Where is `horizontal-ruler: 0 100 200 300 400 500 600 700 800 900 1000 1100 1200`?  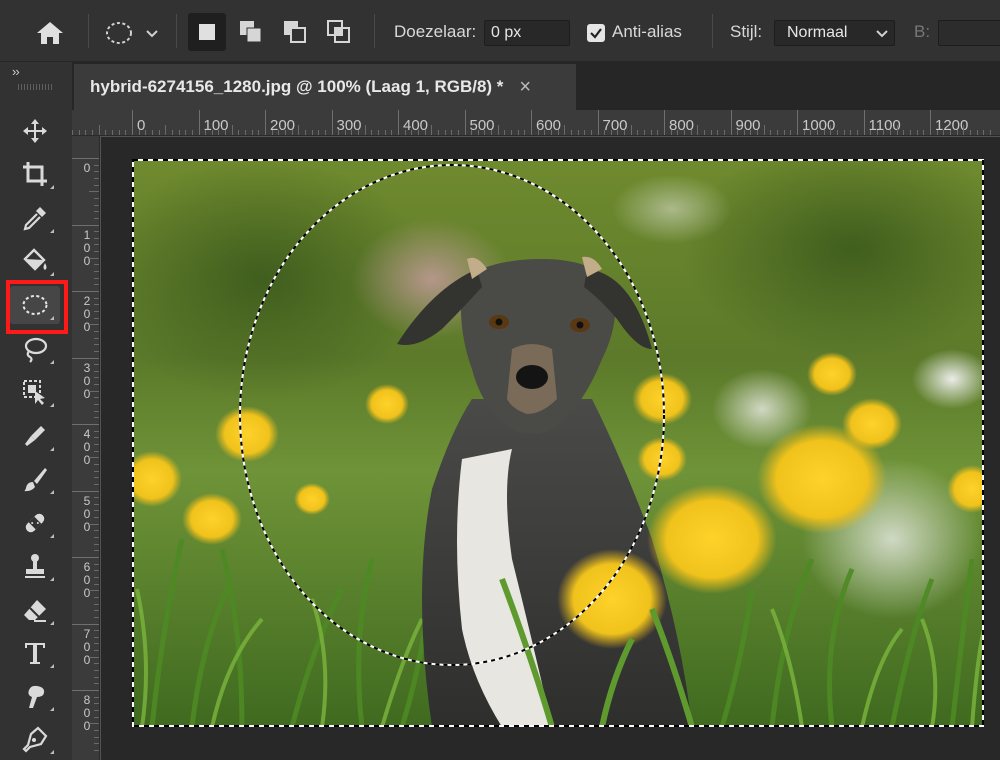 horizontal-ruler: 0 100 200 300 400 500 600 700 800 900 1000 1100 1200 is located at coordinates (536, 123).